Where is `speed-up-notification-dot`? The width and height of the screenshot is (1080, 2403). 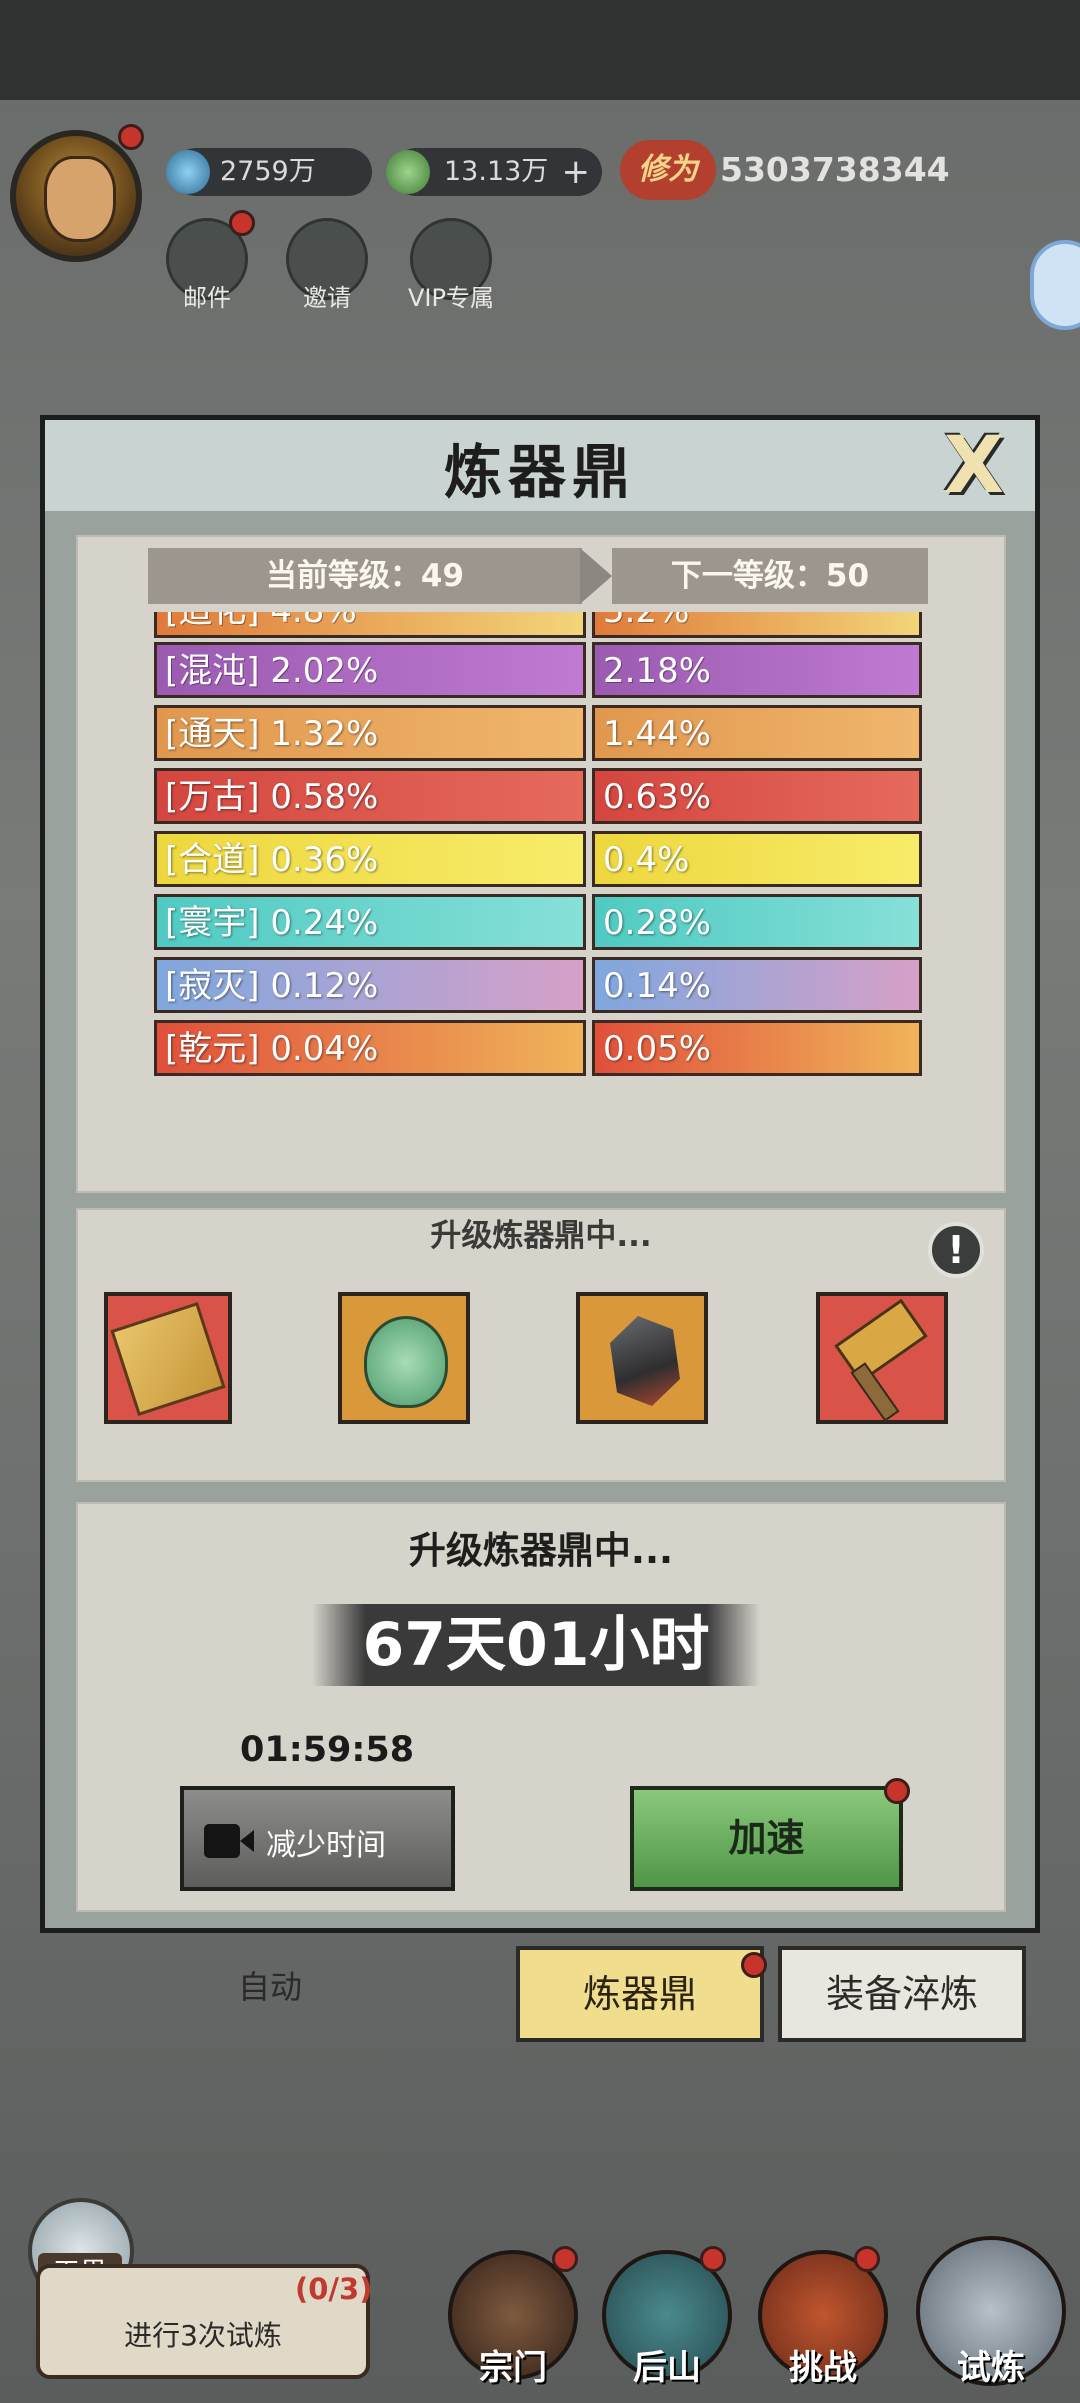
speed-up-notification-dot is located at coordinates (897, 1791).